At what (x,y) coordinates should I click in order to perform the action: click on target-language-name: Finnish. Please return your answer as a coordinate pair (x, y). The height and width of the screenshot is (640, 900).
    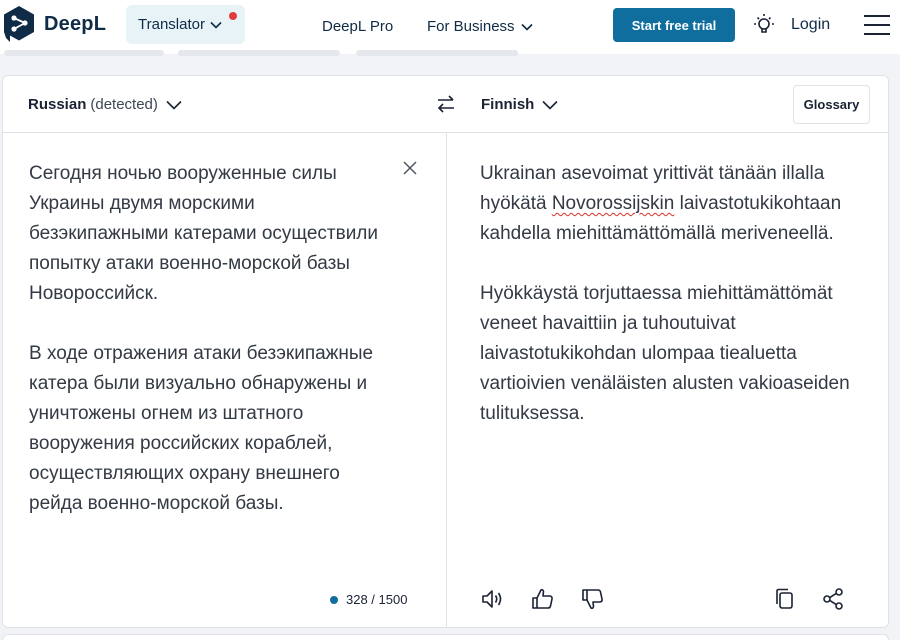
    Looking at the image, I should click on (508, 104).